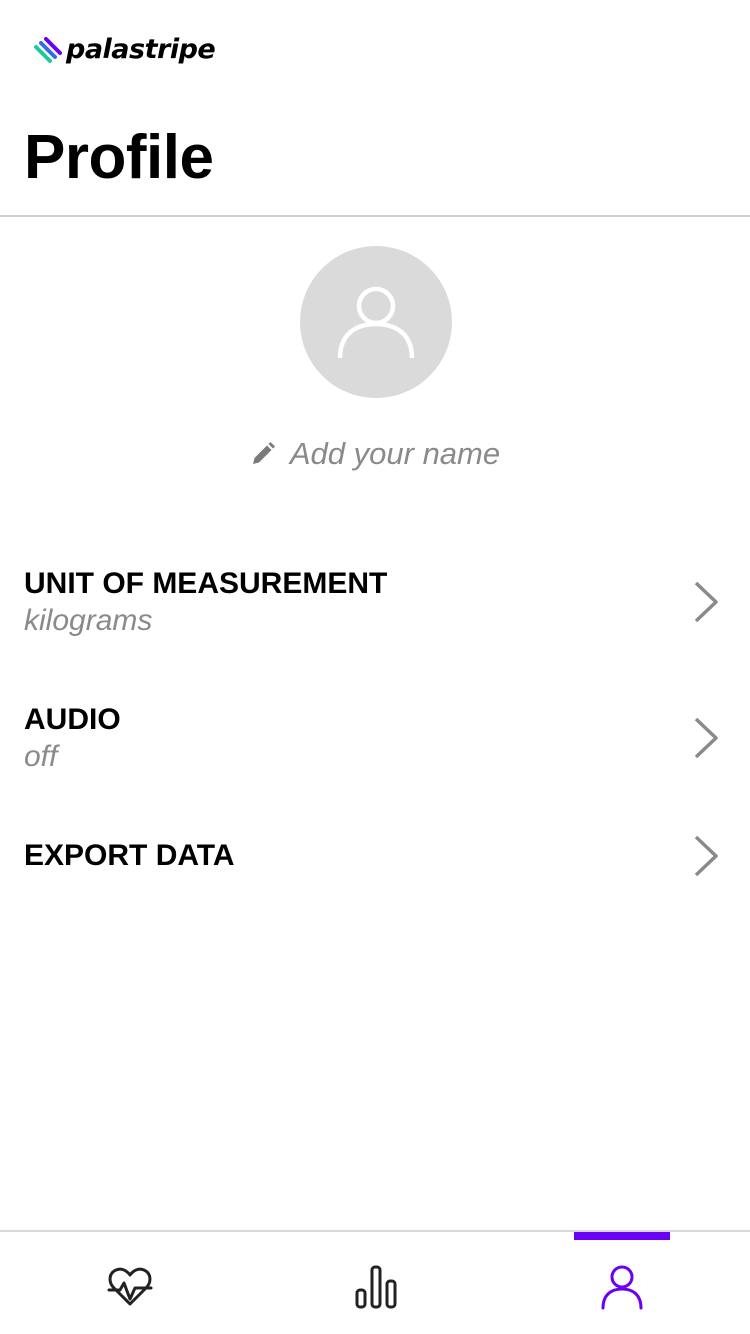  What do you see at coordinates (119, 157) in the screenshot?
I see `page-title: Profile` at bounding box center [119, 157].